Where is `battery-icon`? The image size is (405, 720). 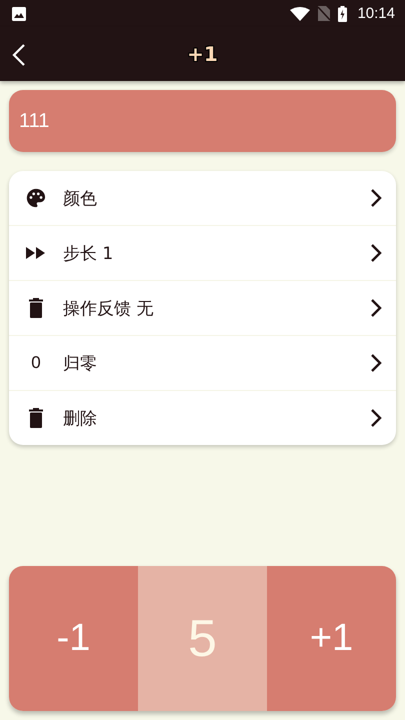 battery-icon is located at coordinates (343, 14).